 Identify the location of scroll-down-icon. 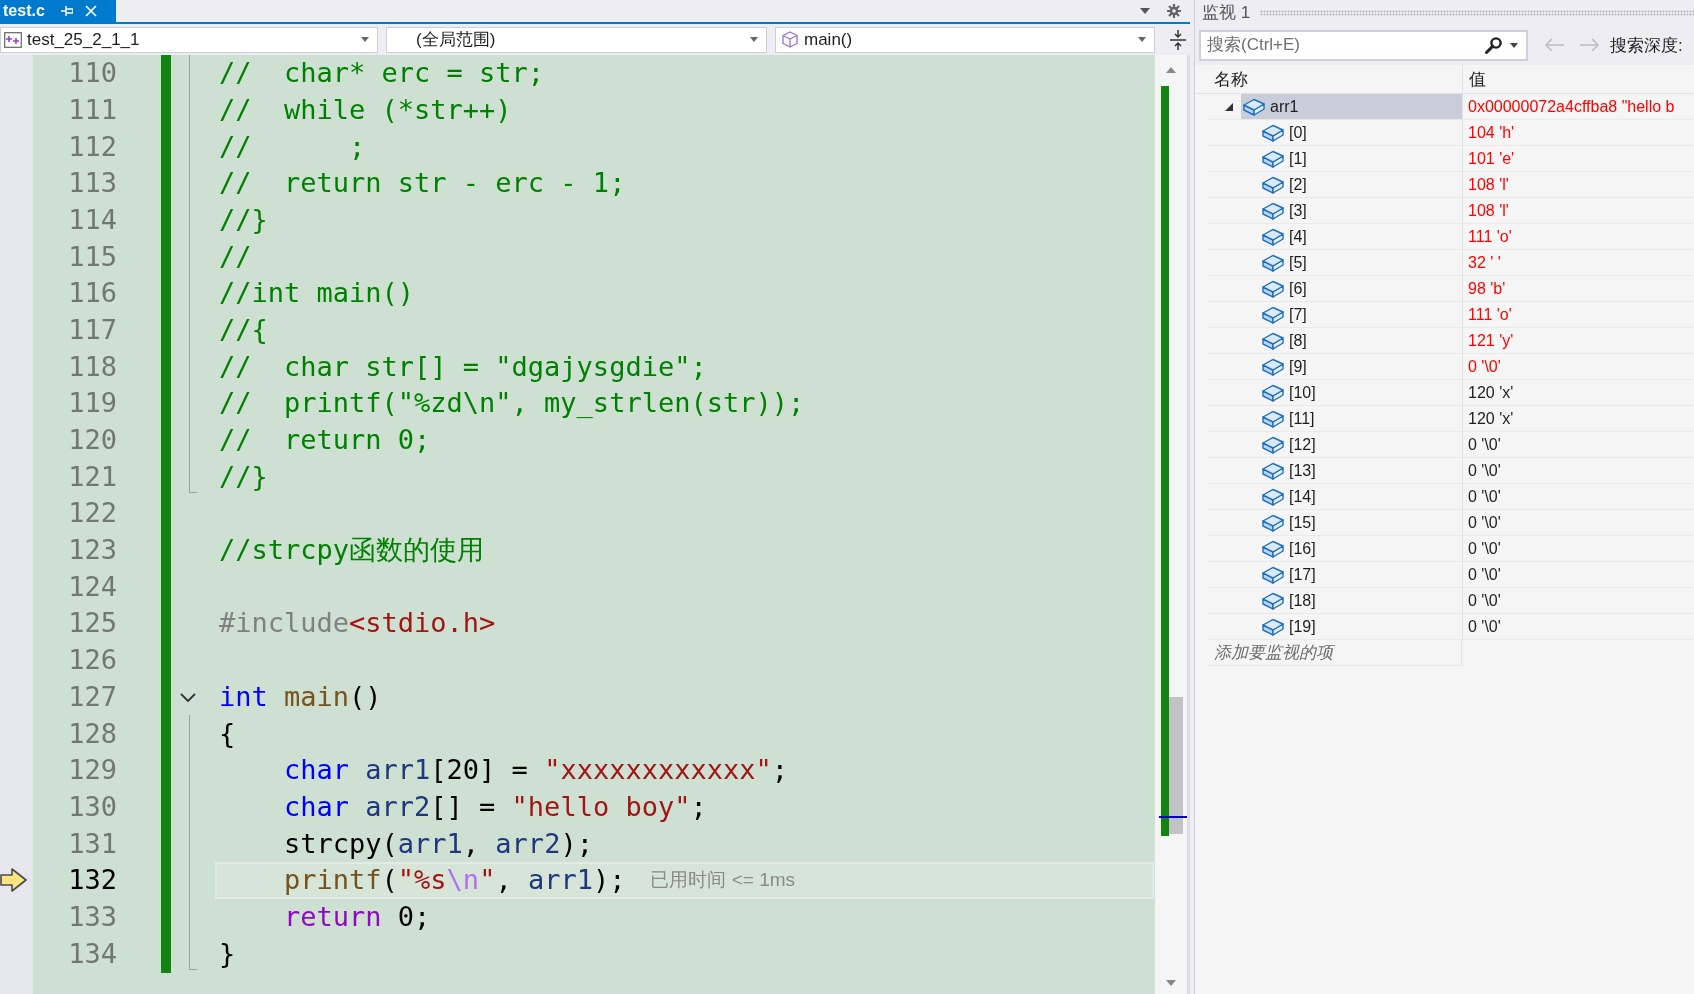
(1171, 983).